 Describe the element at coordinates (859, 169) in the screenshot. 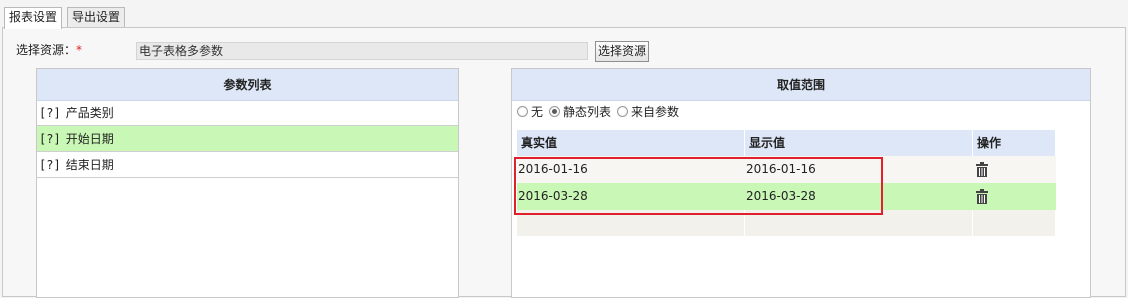

I see `cell-display-value: 2016-01-16` at that location.